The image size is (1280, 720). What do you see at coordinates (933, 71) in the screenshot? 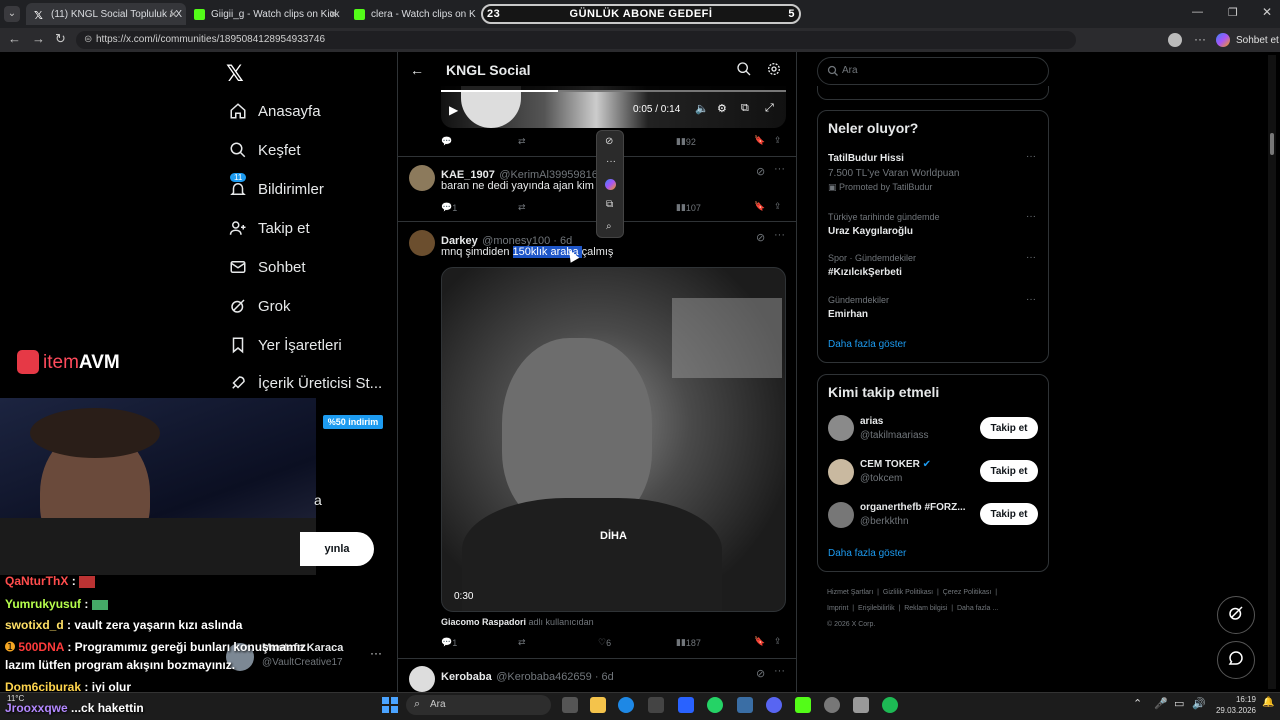
I see `search-input: Ara` at bounding box center [933, 71].